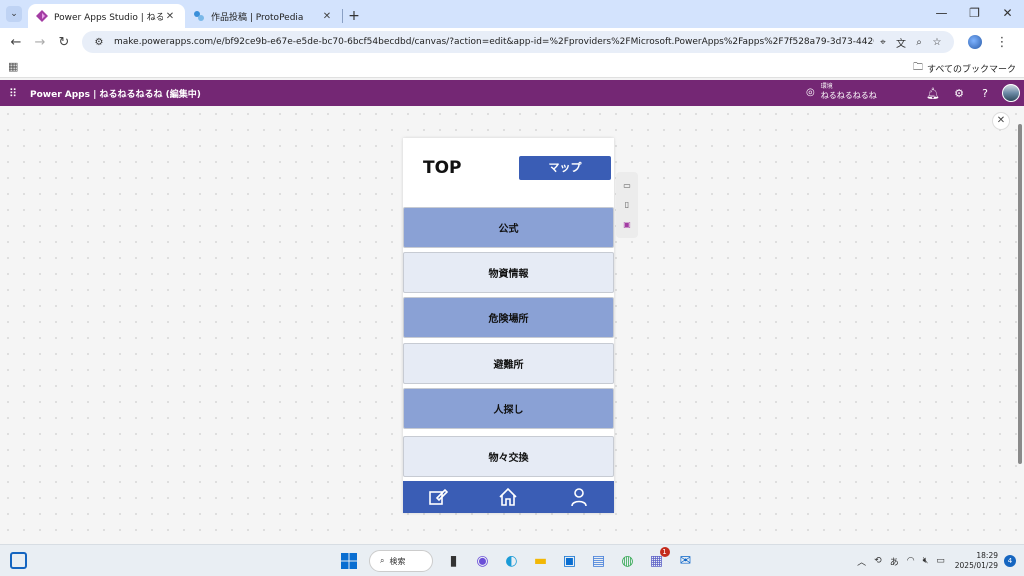 Image resolution: width=1024 pixels, height=576 pixels. Describe the element at coordinates (894, 561) in the screenshot. I see `ime-indicator: あ` at that location.